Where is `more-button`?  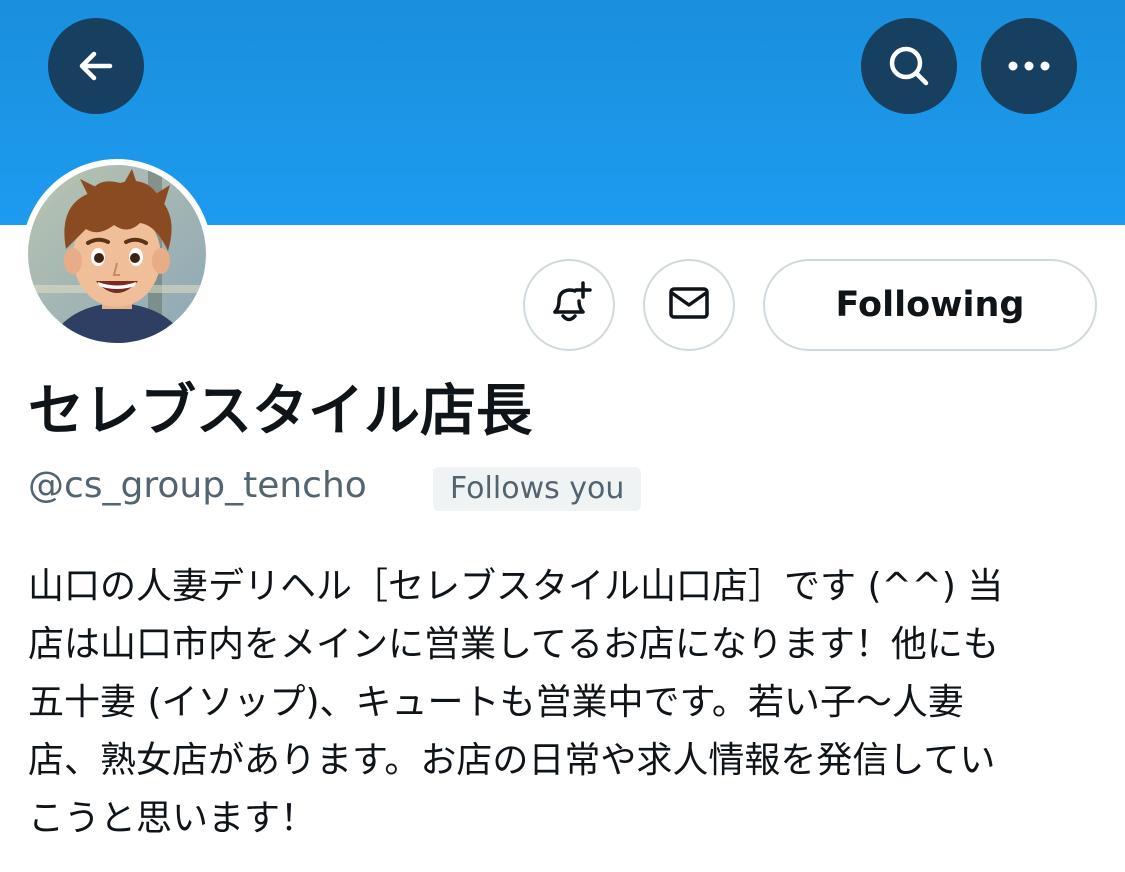
more-button is located at coordinates (1029, 66).